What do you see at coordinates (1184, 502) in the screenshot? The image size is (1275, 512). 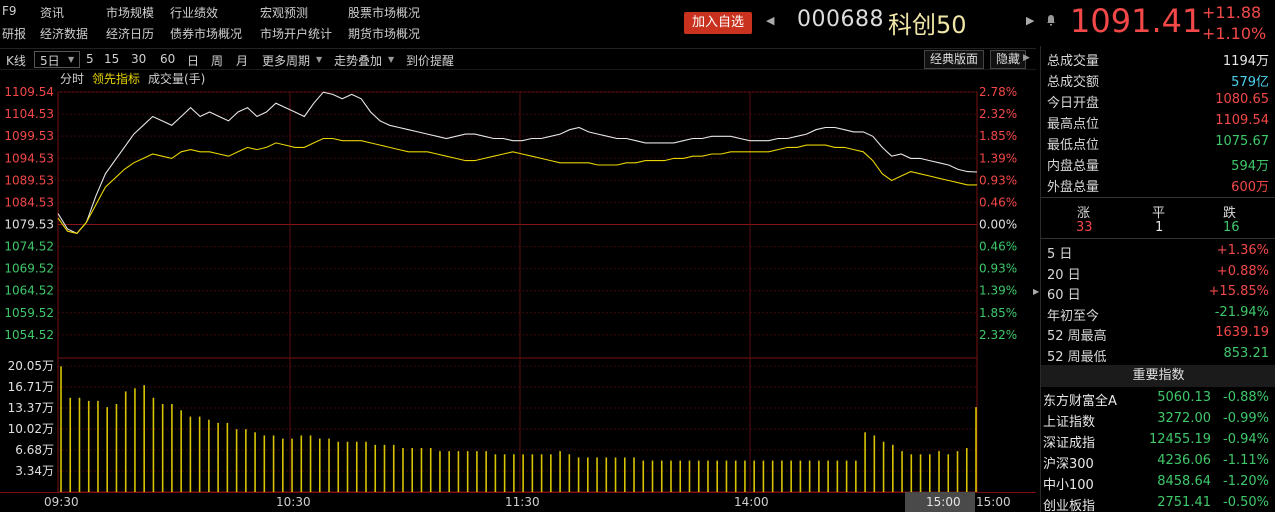 I see `key-index-price: 2751.41` at bounding box center [1184, 502].